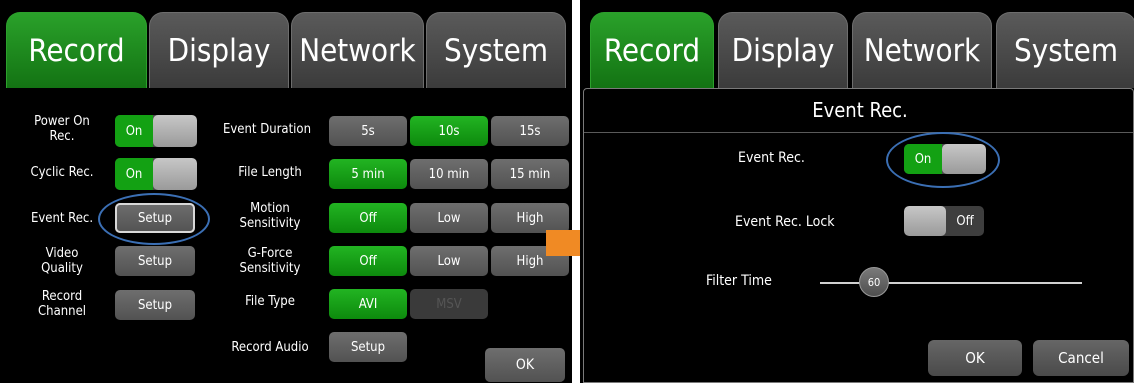  Describe the element at coordinates (270, 301) in the screenshot. I see `file-type-label: File Type` at that location.